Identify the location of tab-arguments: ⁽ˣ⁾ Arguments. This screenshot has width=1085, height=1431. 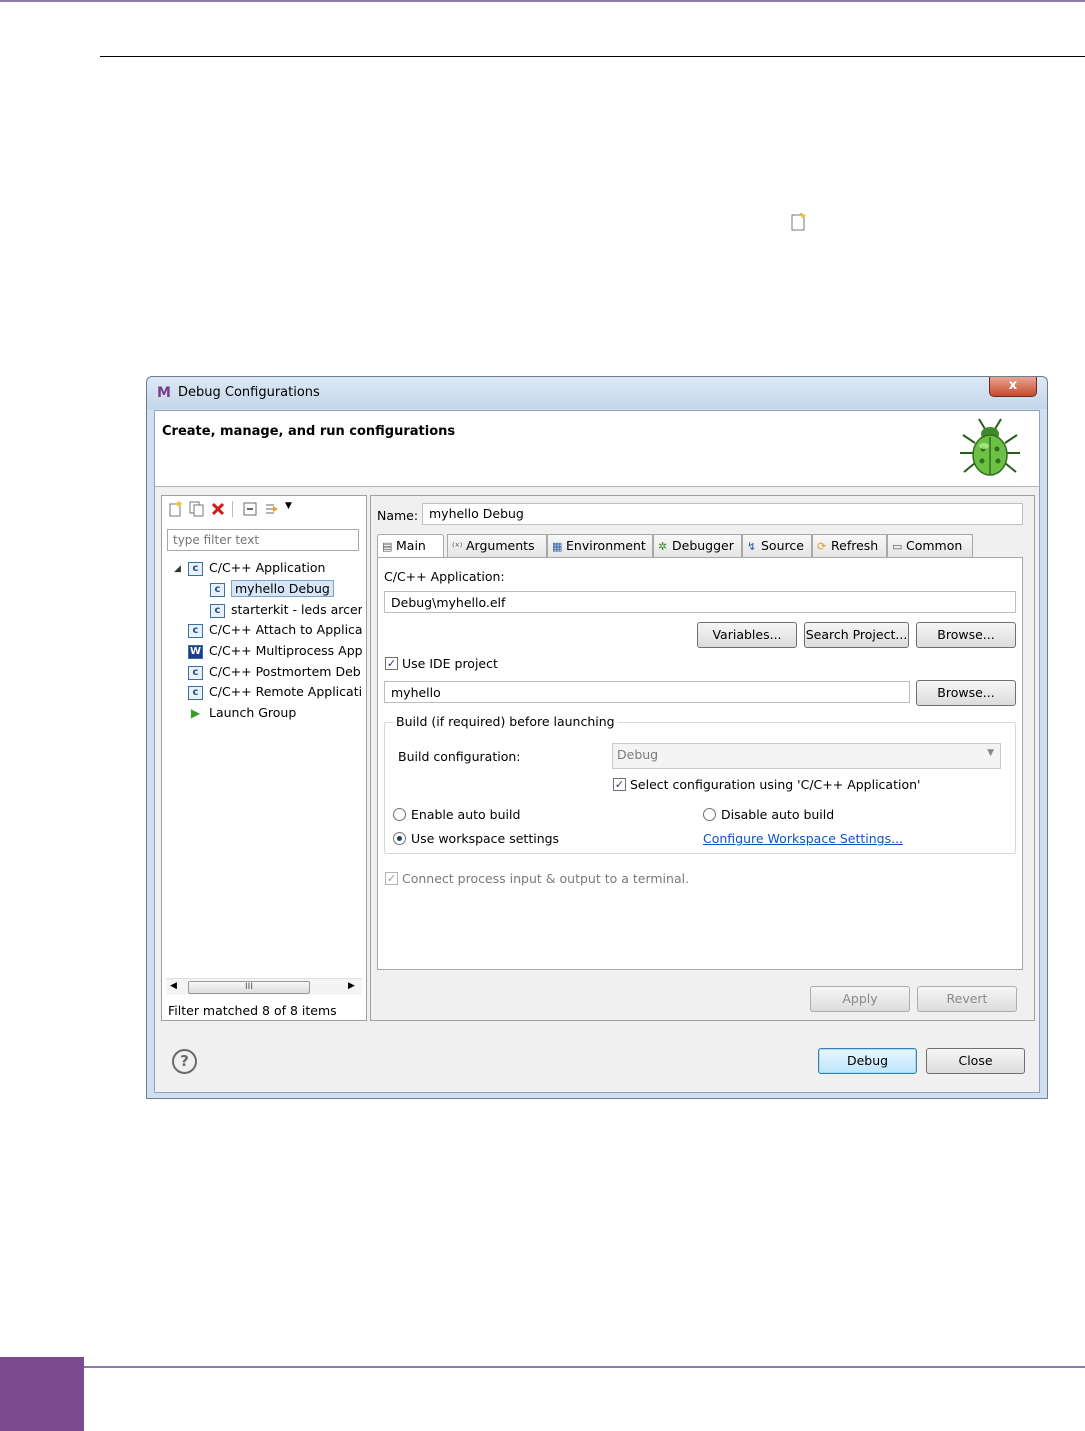
(497, 546).